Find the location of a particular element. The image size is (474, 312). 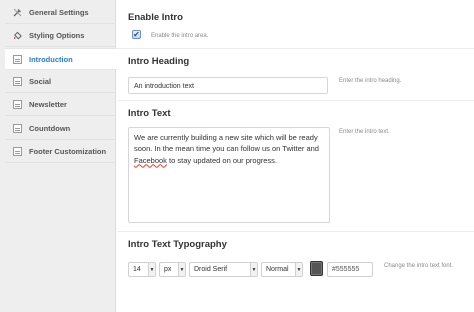

typography-hint: Change the intro text font. is located at coordinates (419, 266).